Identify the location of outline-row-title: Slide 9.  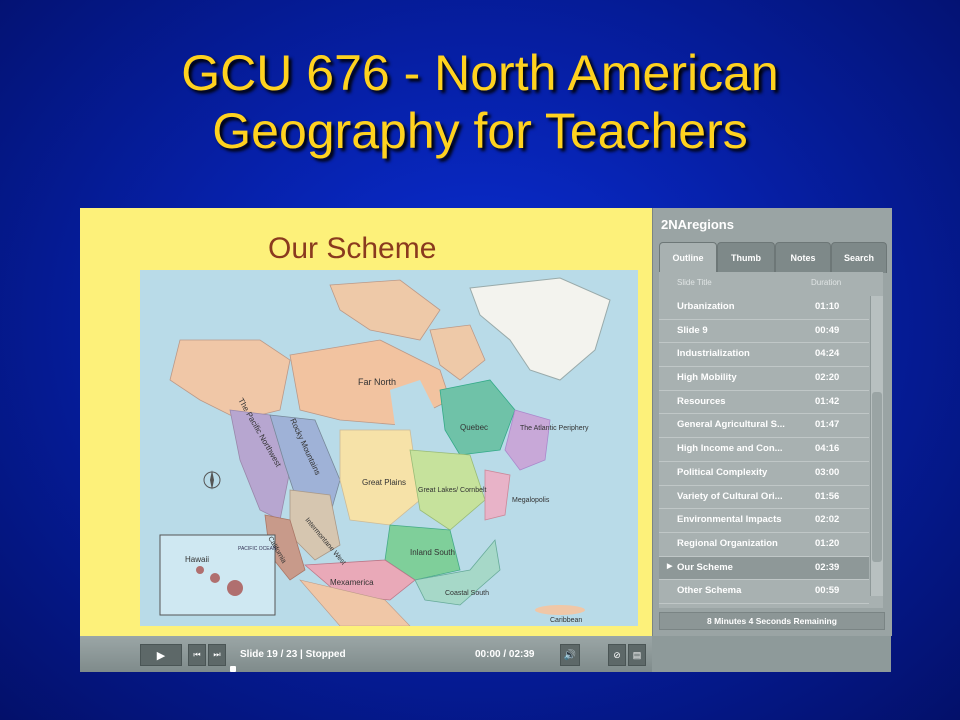
(692, 330).